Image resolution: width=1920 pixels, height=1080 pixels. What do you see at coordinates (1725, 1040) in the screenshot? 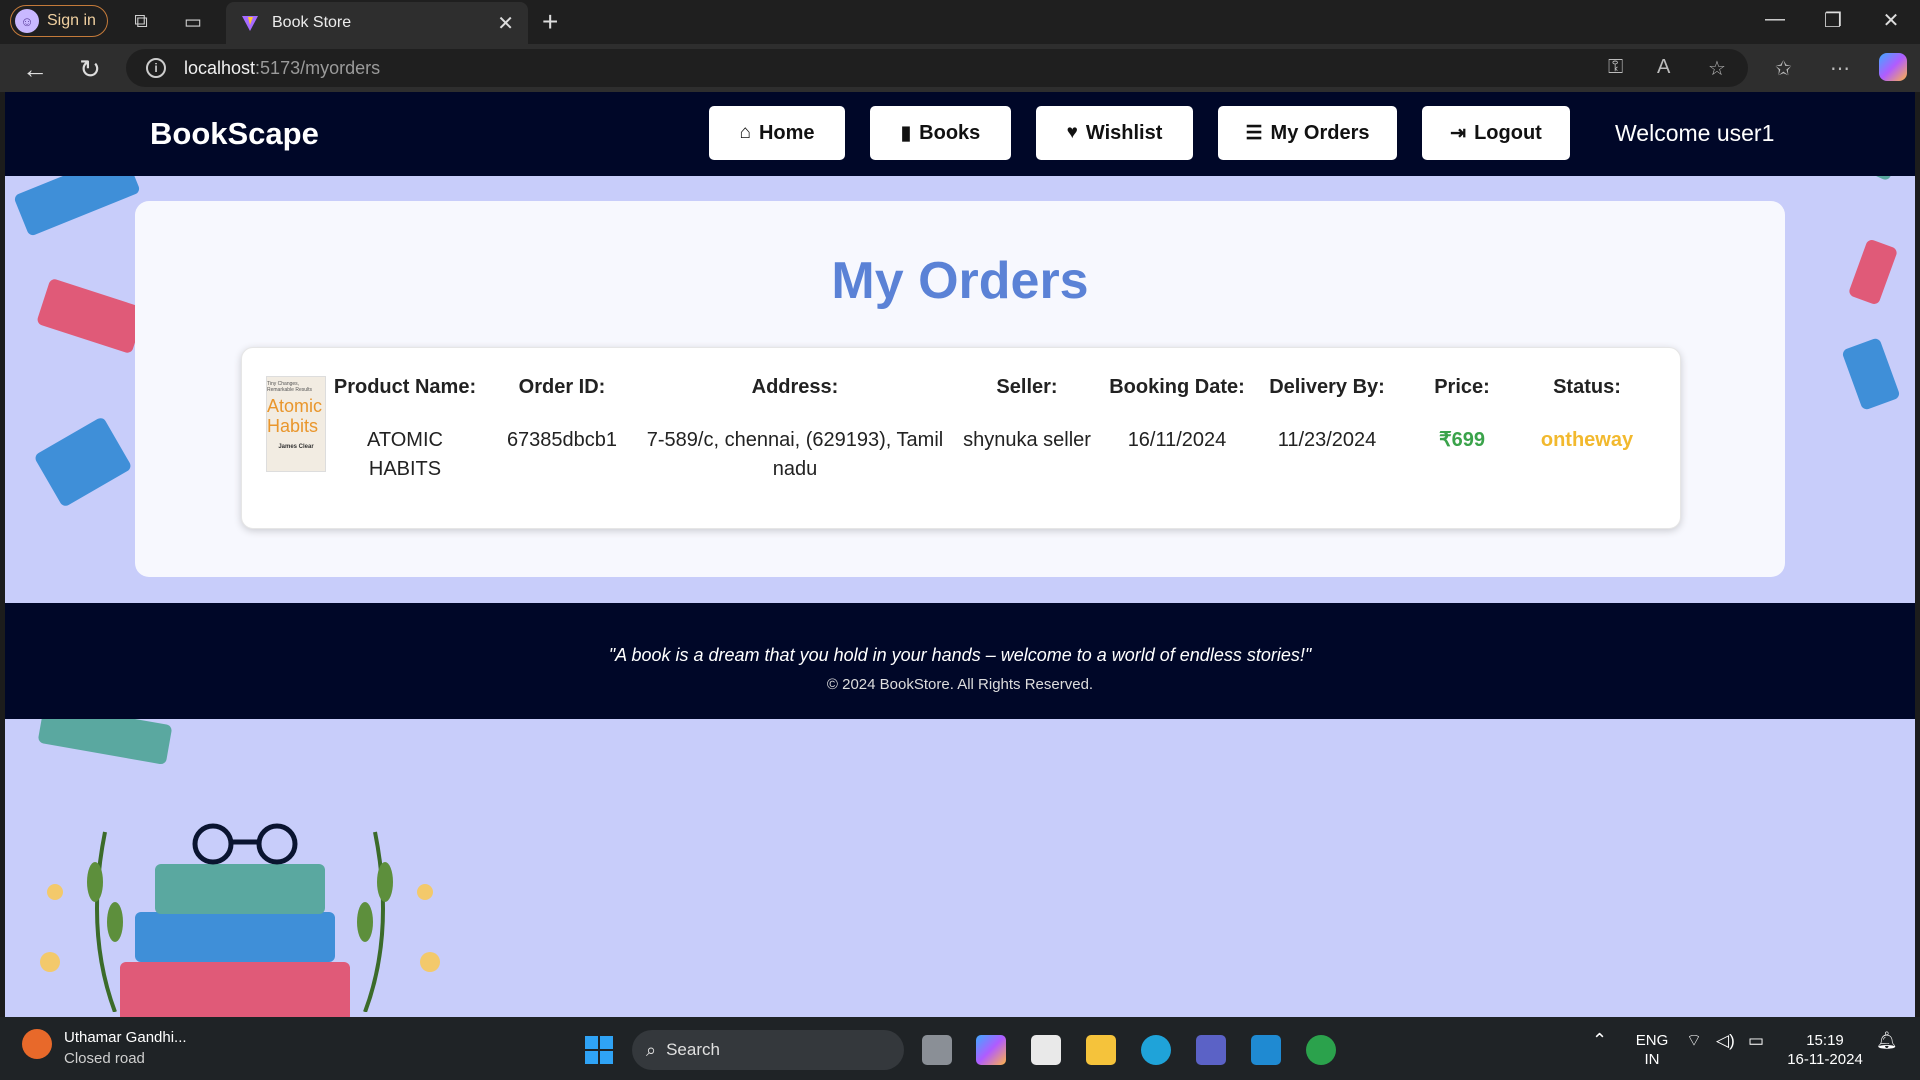
I see `volume-icon: ◁)` at bounding box center [1725, 1040].